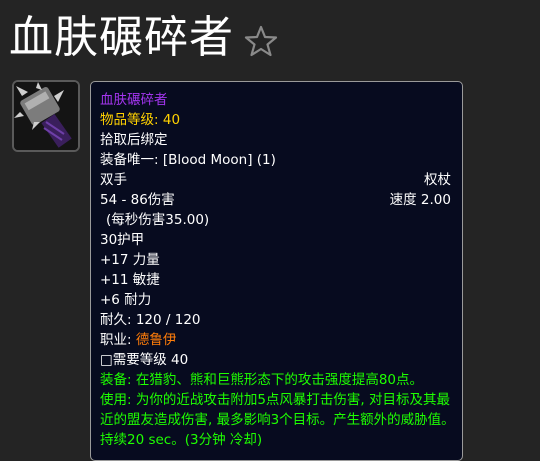 This screenshot has height=461, width=540. Describe the element at coordinates (126, 300) in the screenshot. I see `stat-stamina: +6 耐力` at that location.